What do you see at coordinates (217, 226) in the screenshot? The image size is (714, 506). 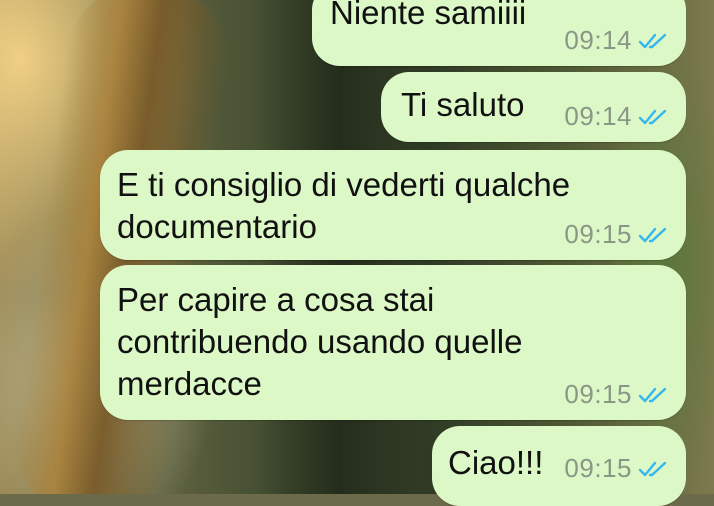 I see `message-line: documentario` at bounding box center [217, 226].